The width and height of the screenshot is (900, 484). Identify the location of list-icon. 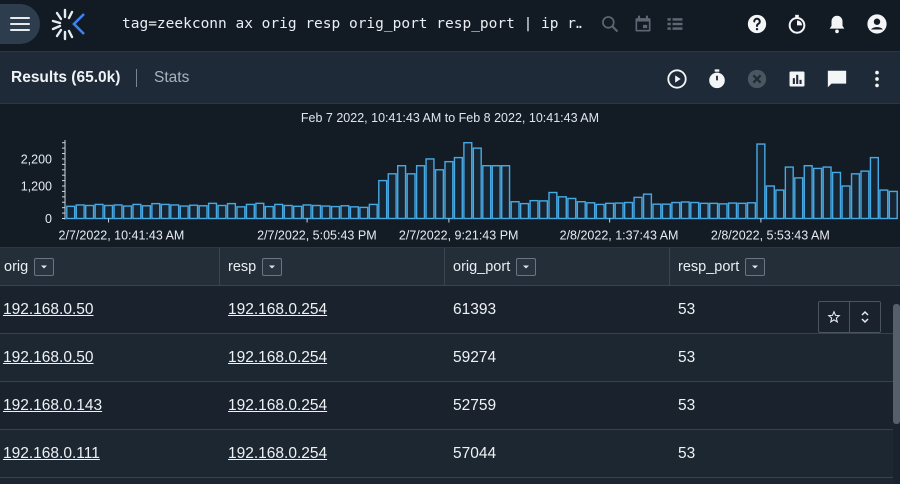
(675, 24).